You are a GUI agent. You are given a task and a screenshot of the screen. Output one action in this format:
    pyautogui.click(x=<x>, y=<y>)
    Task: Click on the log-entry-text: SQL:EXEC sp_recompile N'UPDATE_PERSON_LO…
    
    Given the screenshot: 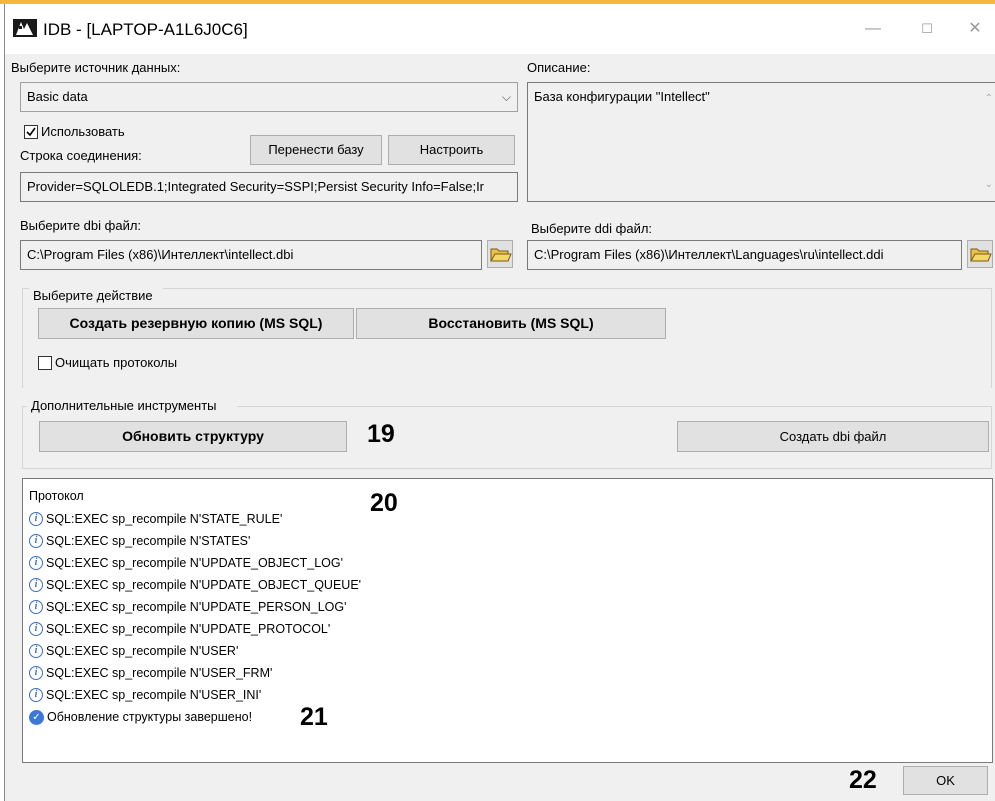 What is the action you would take?
    pyautogui.click(x=196, y=607)
    